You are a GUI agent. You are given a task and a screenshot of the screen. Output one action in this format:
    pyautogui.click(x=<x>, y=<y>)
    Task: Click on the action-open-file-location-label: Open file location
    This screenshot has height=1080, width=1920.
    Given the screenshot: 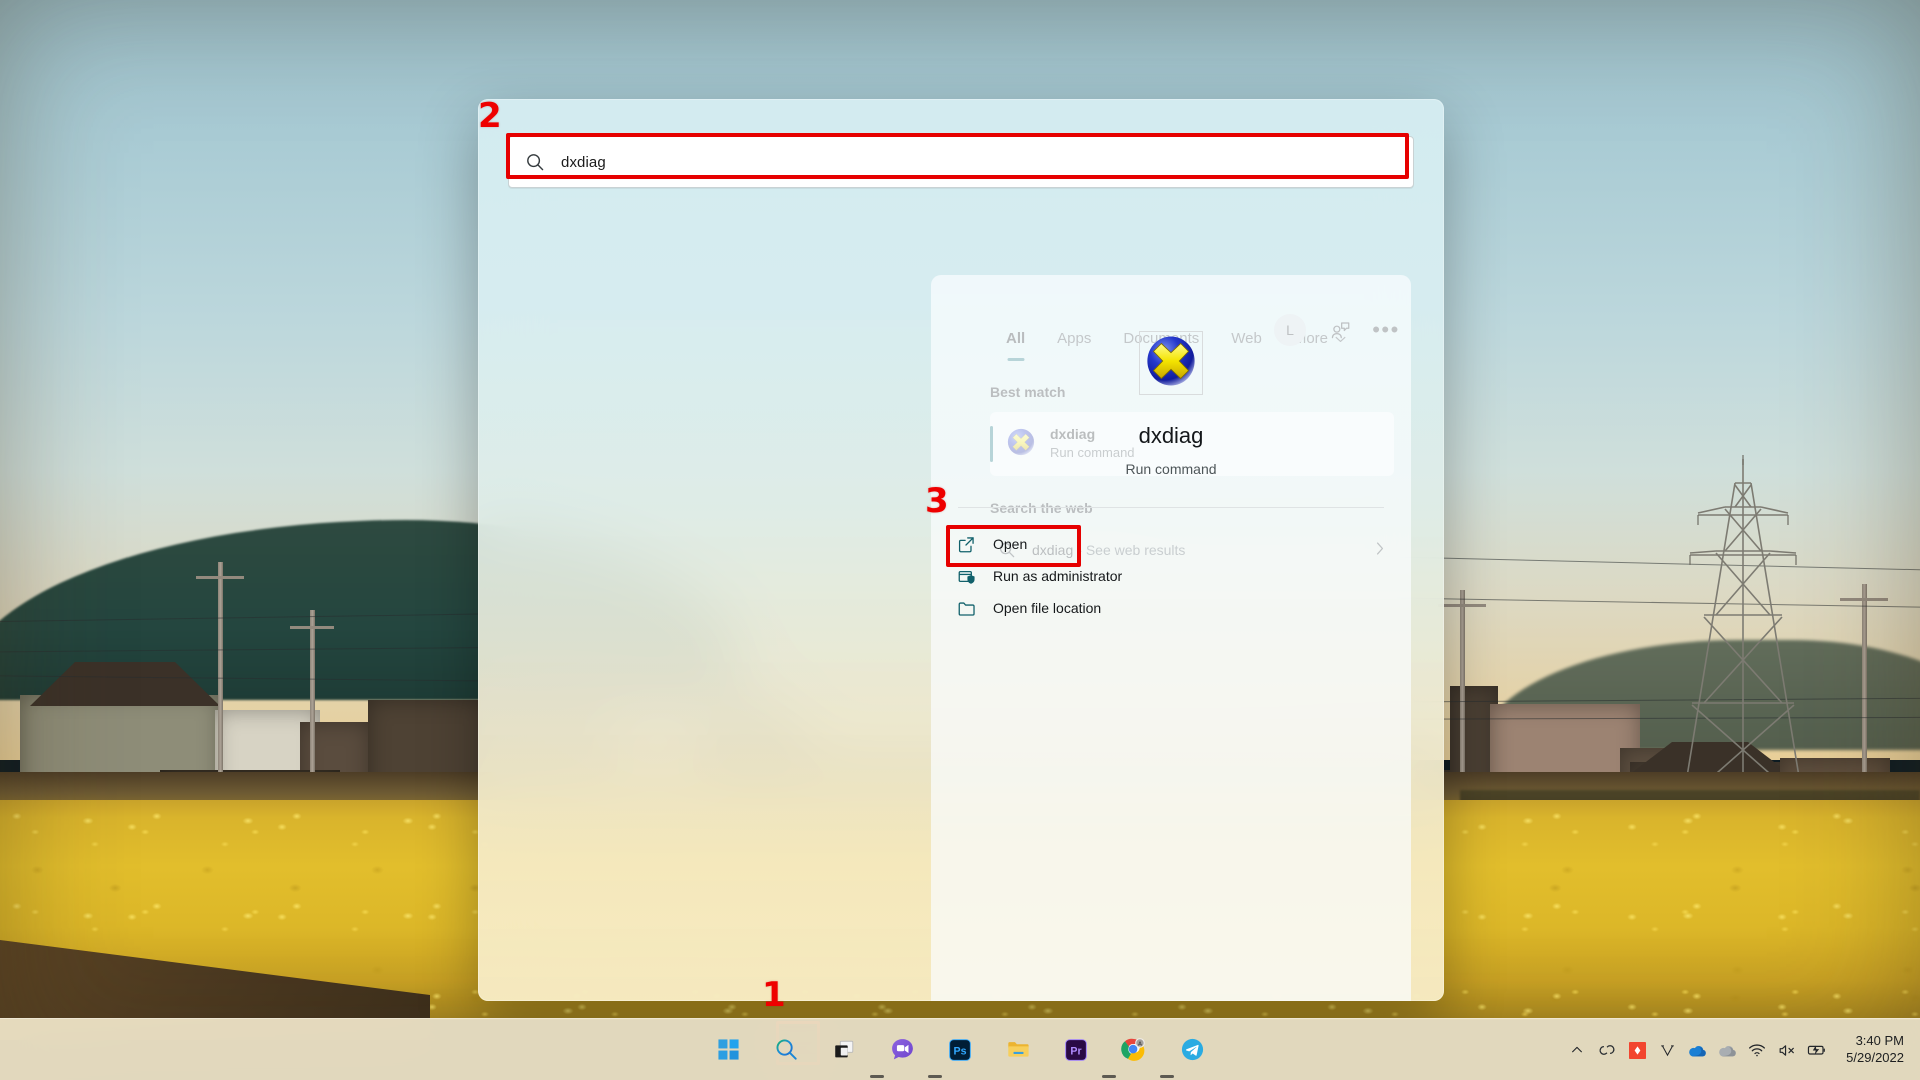 What is the action you would take?
    pyautogui.click(x=1047, y=608)
    